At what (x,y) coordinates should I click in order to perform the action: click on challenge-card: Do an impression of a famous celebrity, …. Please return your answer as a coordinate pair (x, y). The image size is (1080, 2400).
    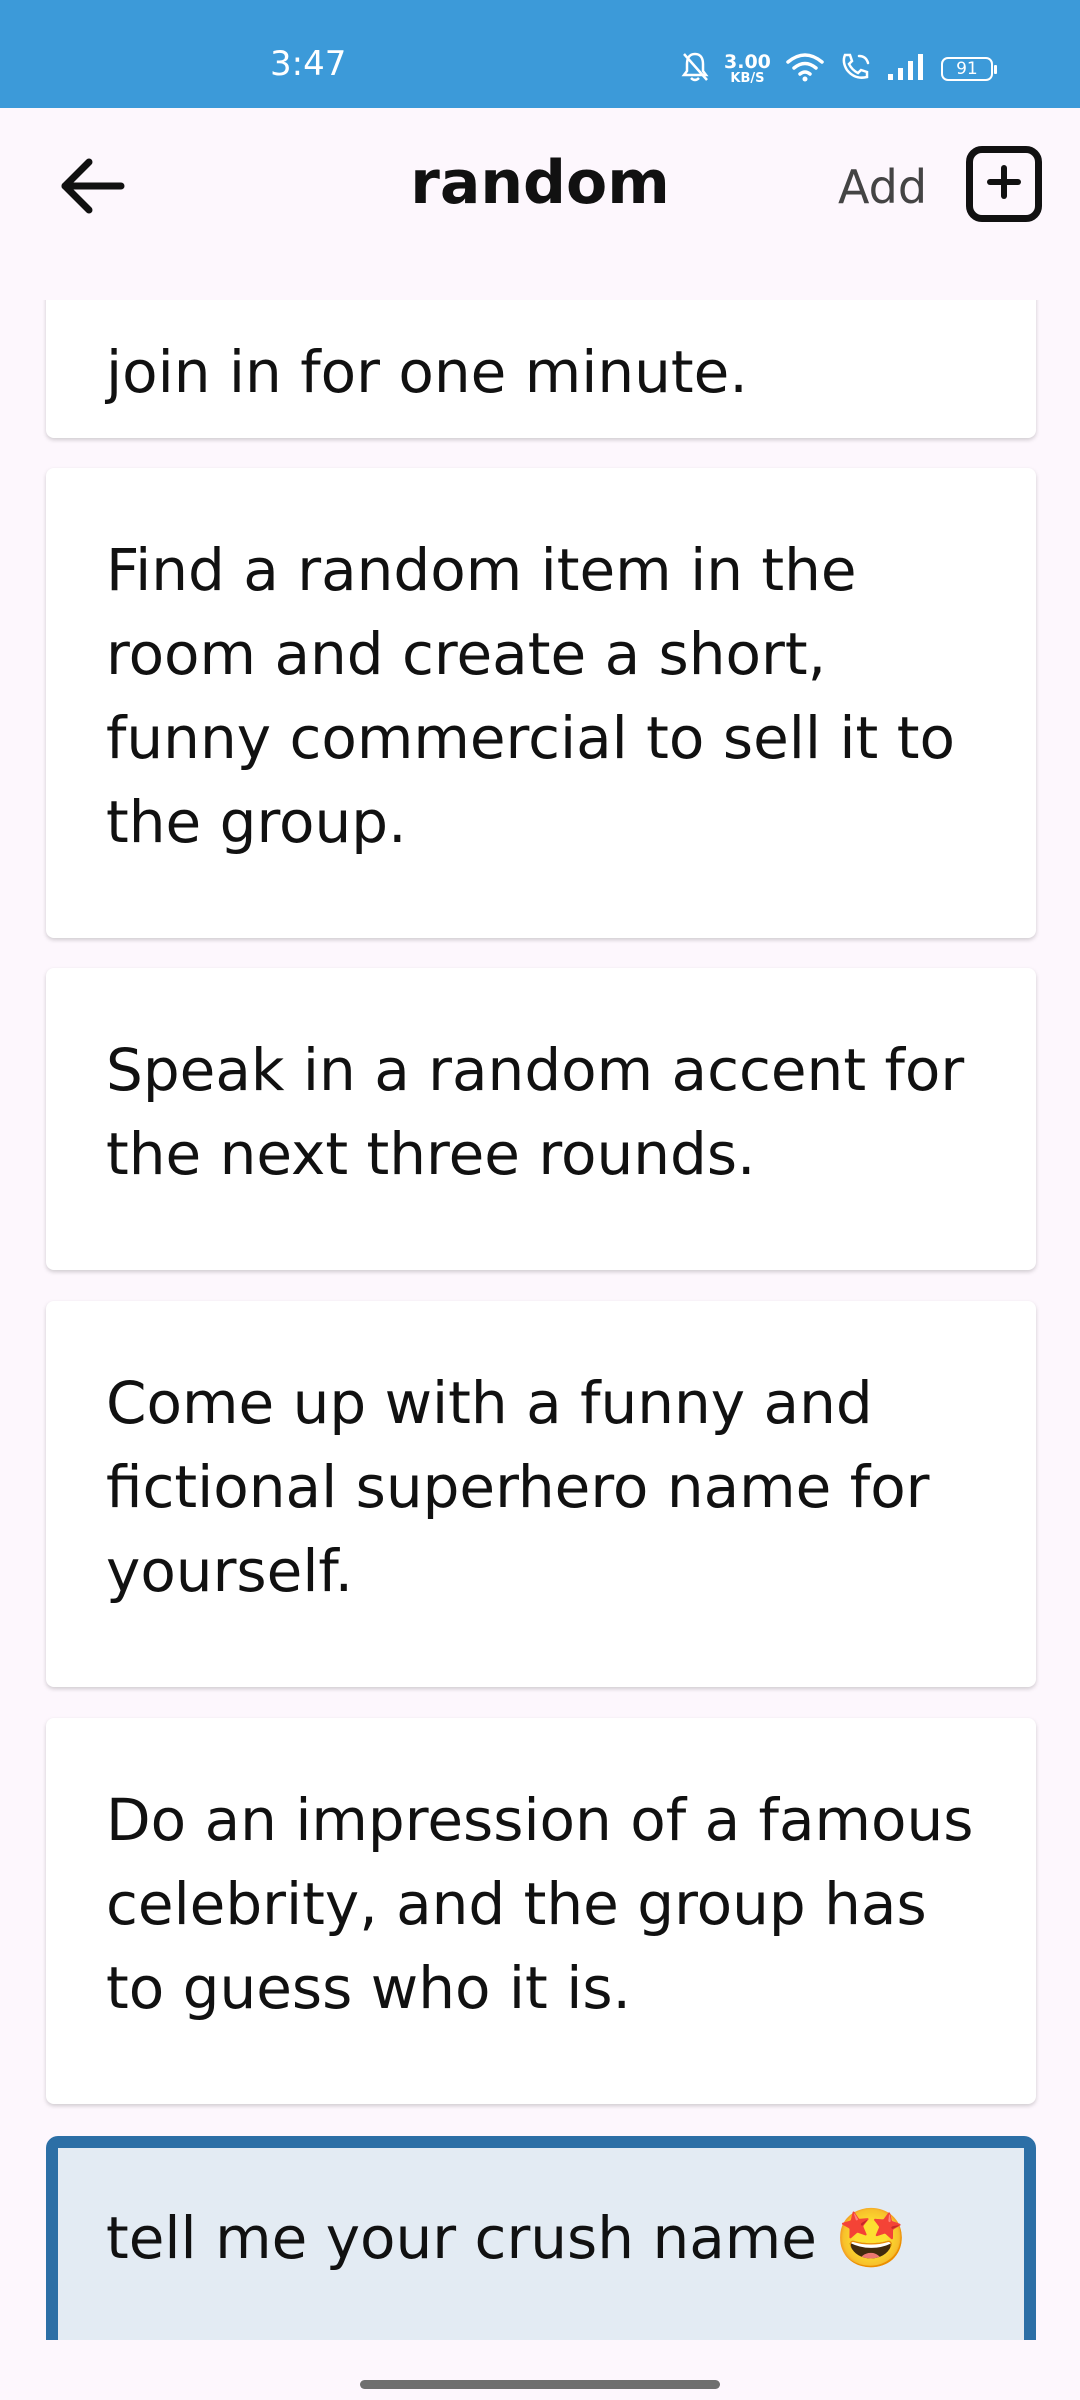
    Looking at the image, I should click on (541, 1911).